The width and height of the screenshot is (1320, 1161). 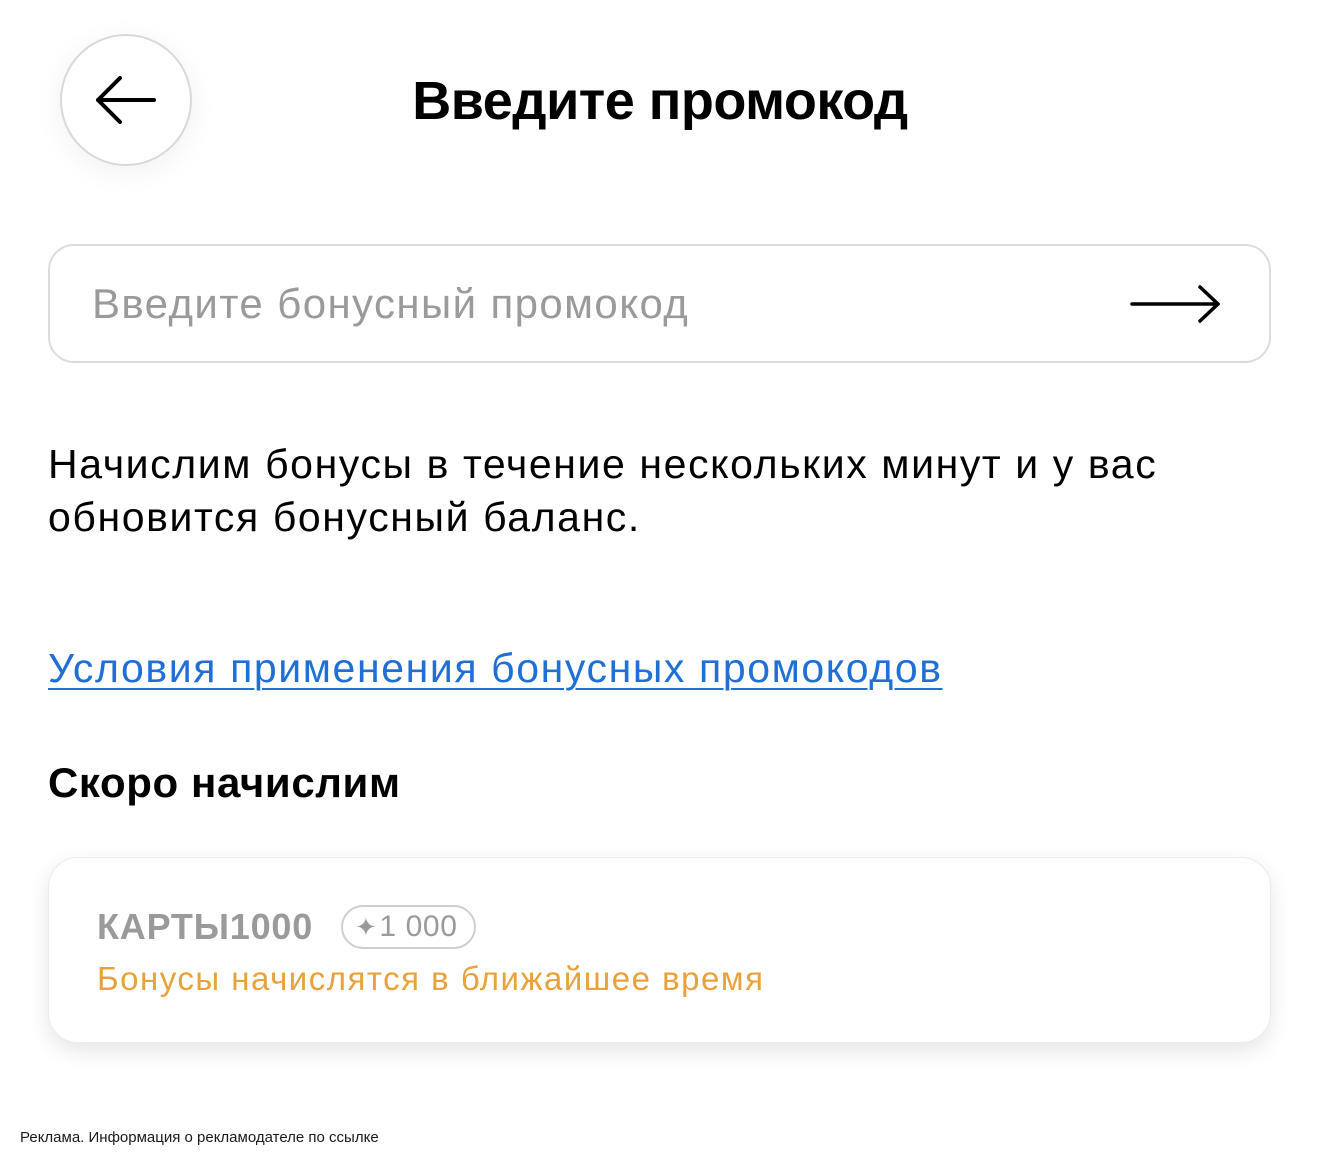 What do you see at coordinates (366, 926) in the screenshot?
I see `sparkle-icon: ✦` at bounding box center [366, 926].